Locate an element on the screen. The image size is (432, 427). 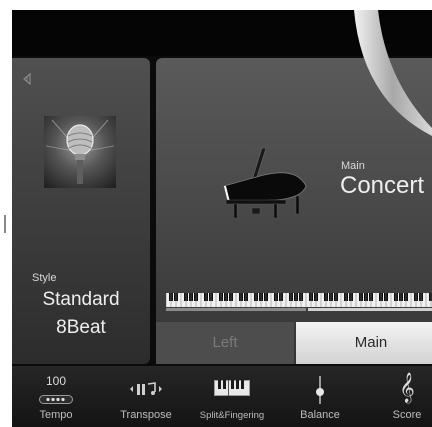
score-button: 𝄞 Score is located at coordinates (407, 396).